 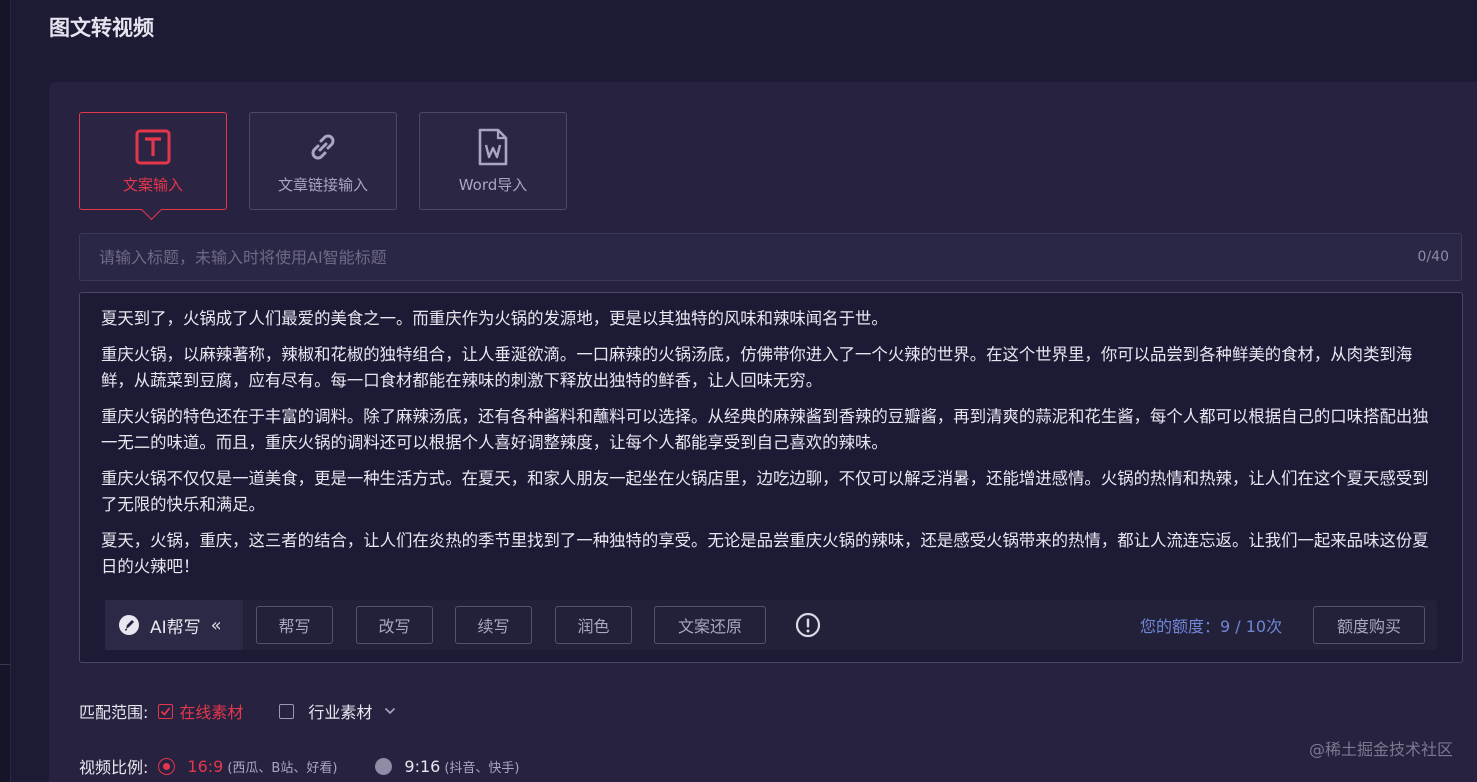 What do you see at coordinates (167, 766) in the screenshot?
I see `ratio-16-9-radio` at bounding box center [167, 766].